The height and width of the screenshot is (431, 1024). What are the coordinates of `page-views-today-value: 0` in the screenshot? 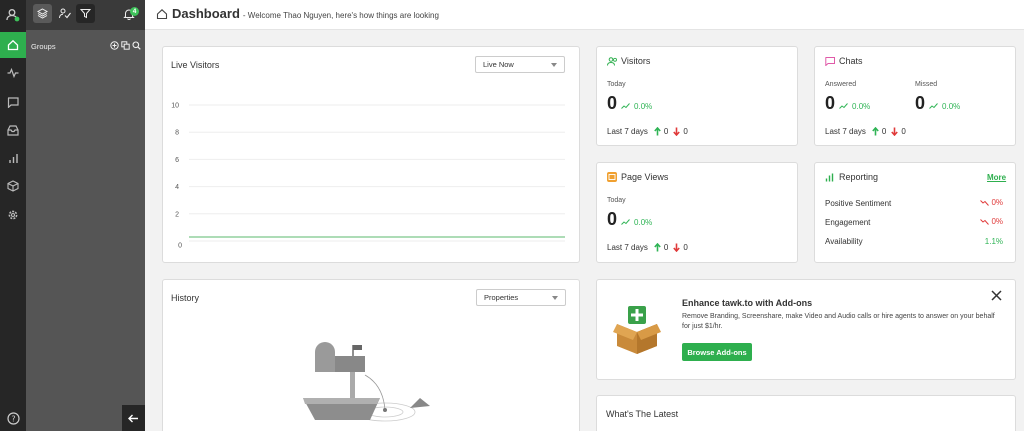 It's located at (612, 219).